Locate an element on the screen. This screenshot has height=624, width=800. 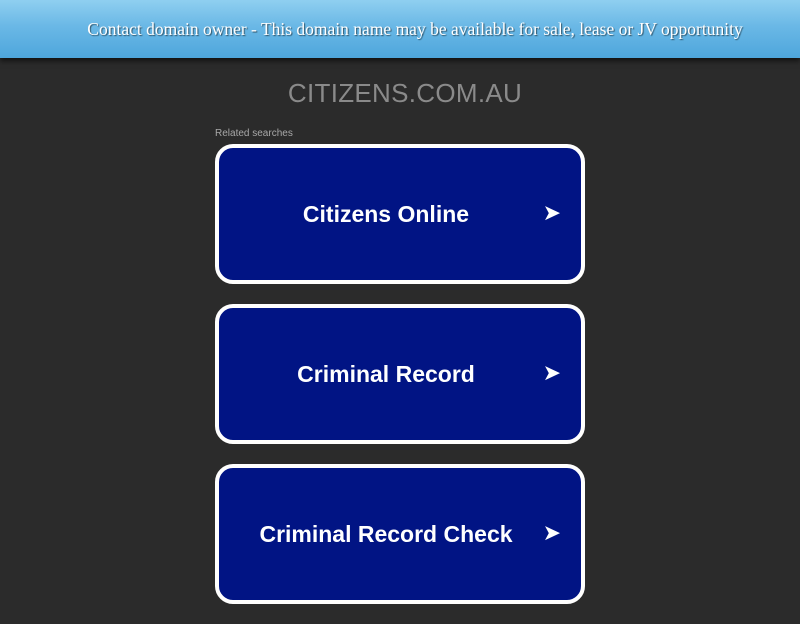
related-search-label: Citizens Online is located at coordinates (386, 213).